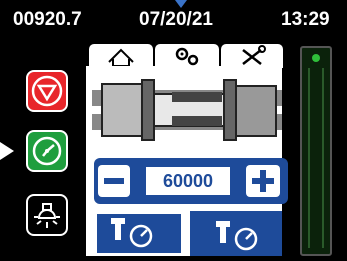 Image resolution: width=347 pixels, height=261 pixels. What do you see at coordinates (188, 181) in the screenshot?
I see `value-display: 60000` at bounding box center [188, 181].